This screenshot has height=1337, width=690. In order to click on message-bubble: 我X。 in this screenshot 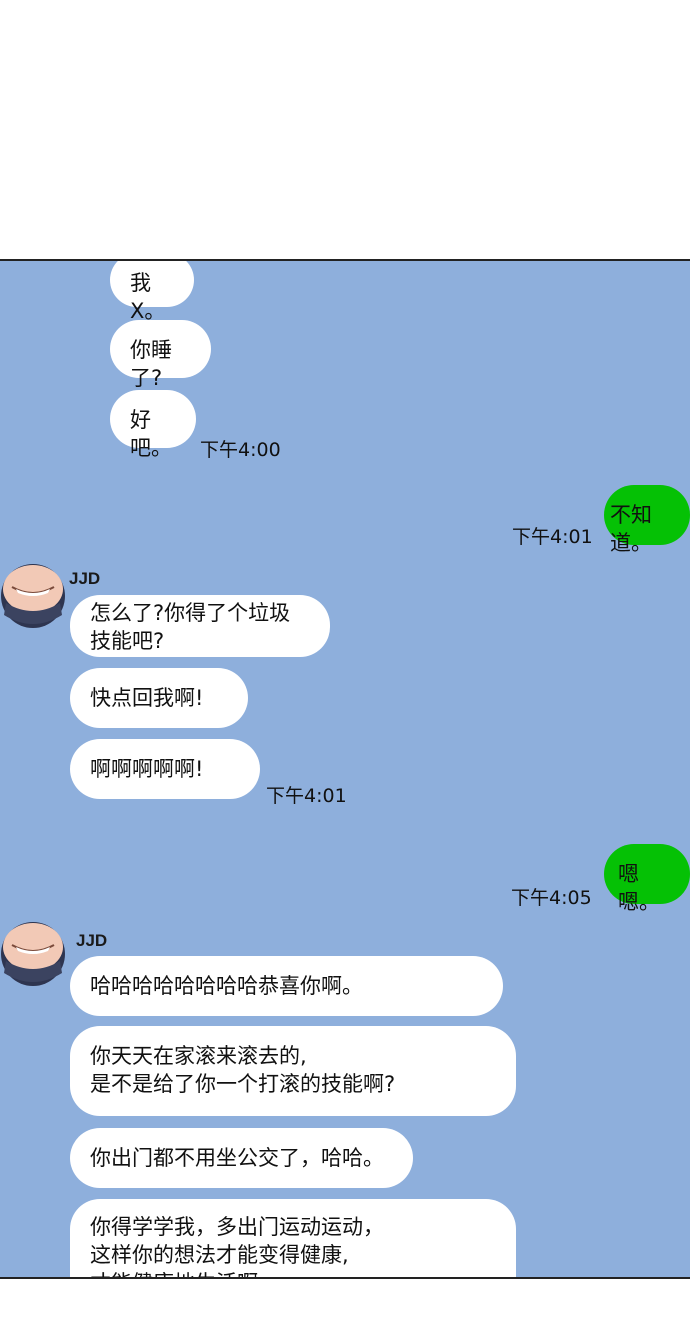, I will do `click(152, 292)`.